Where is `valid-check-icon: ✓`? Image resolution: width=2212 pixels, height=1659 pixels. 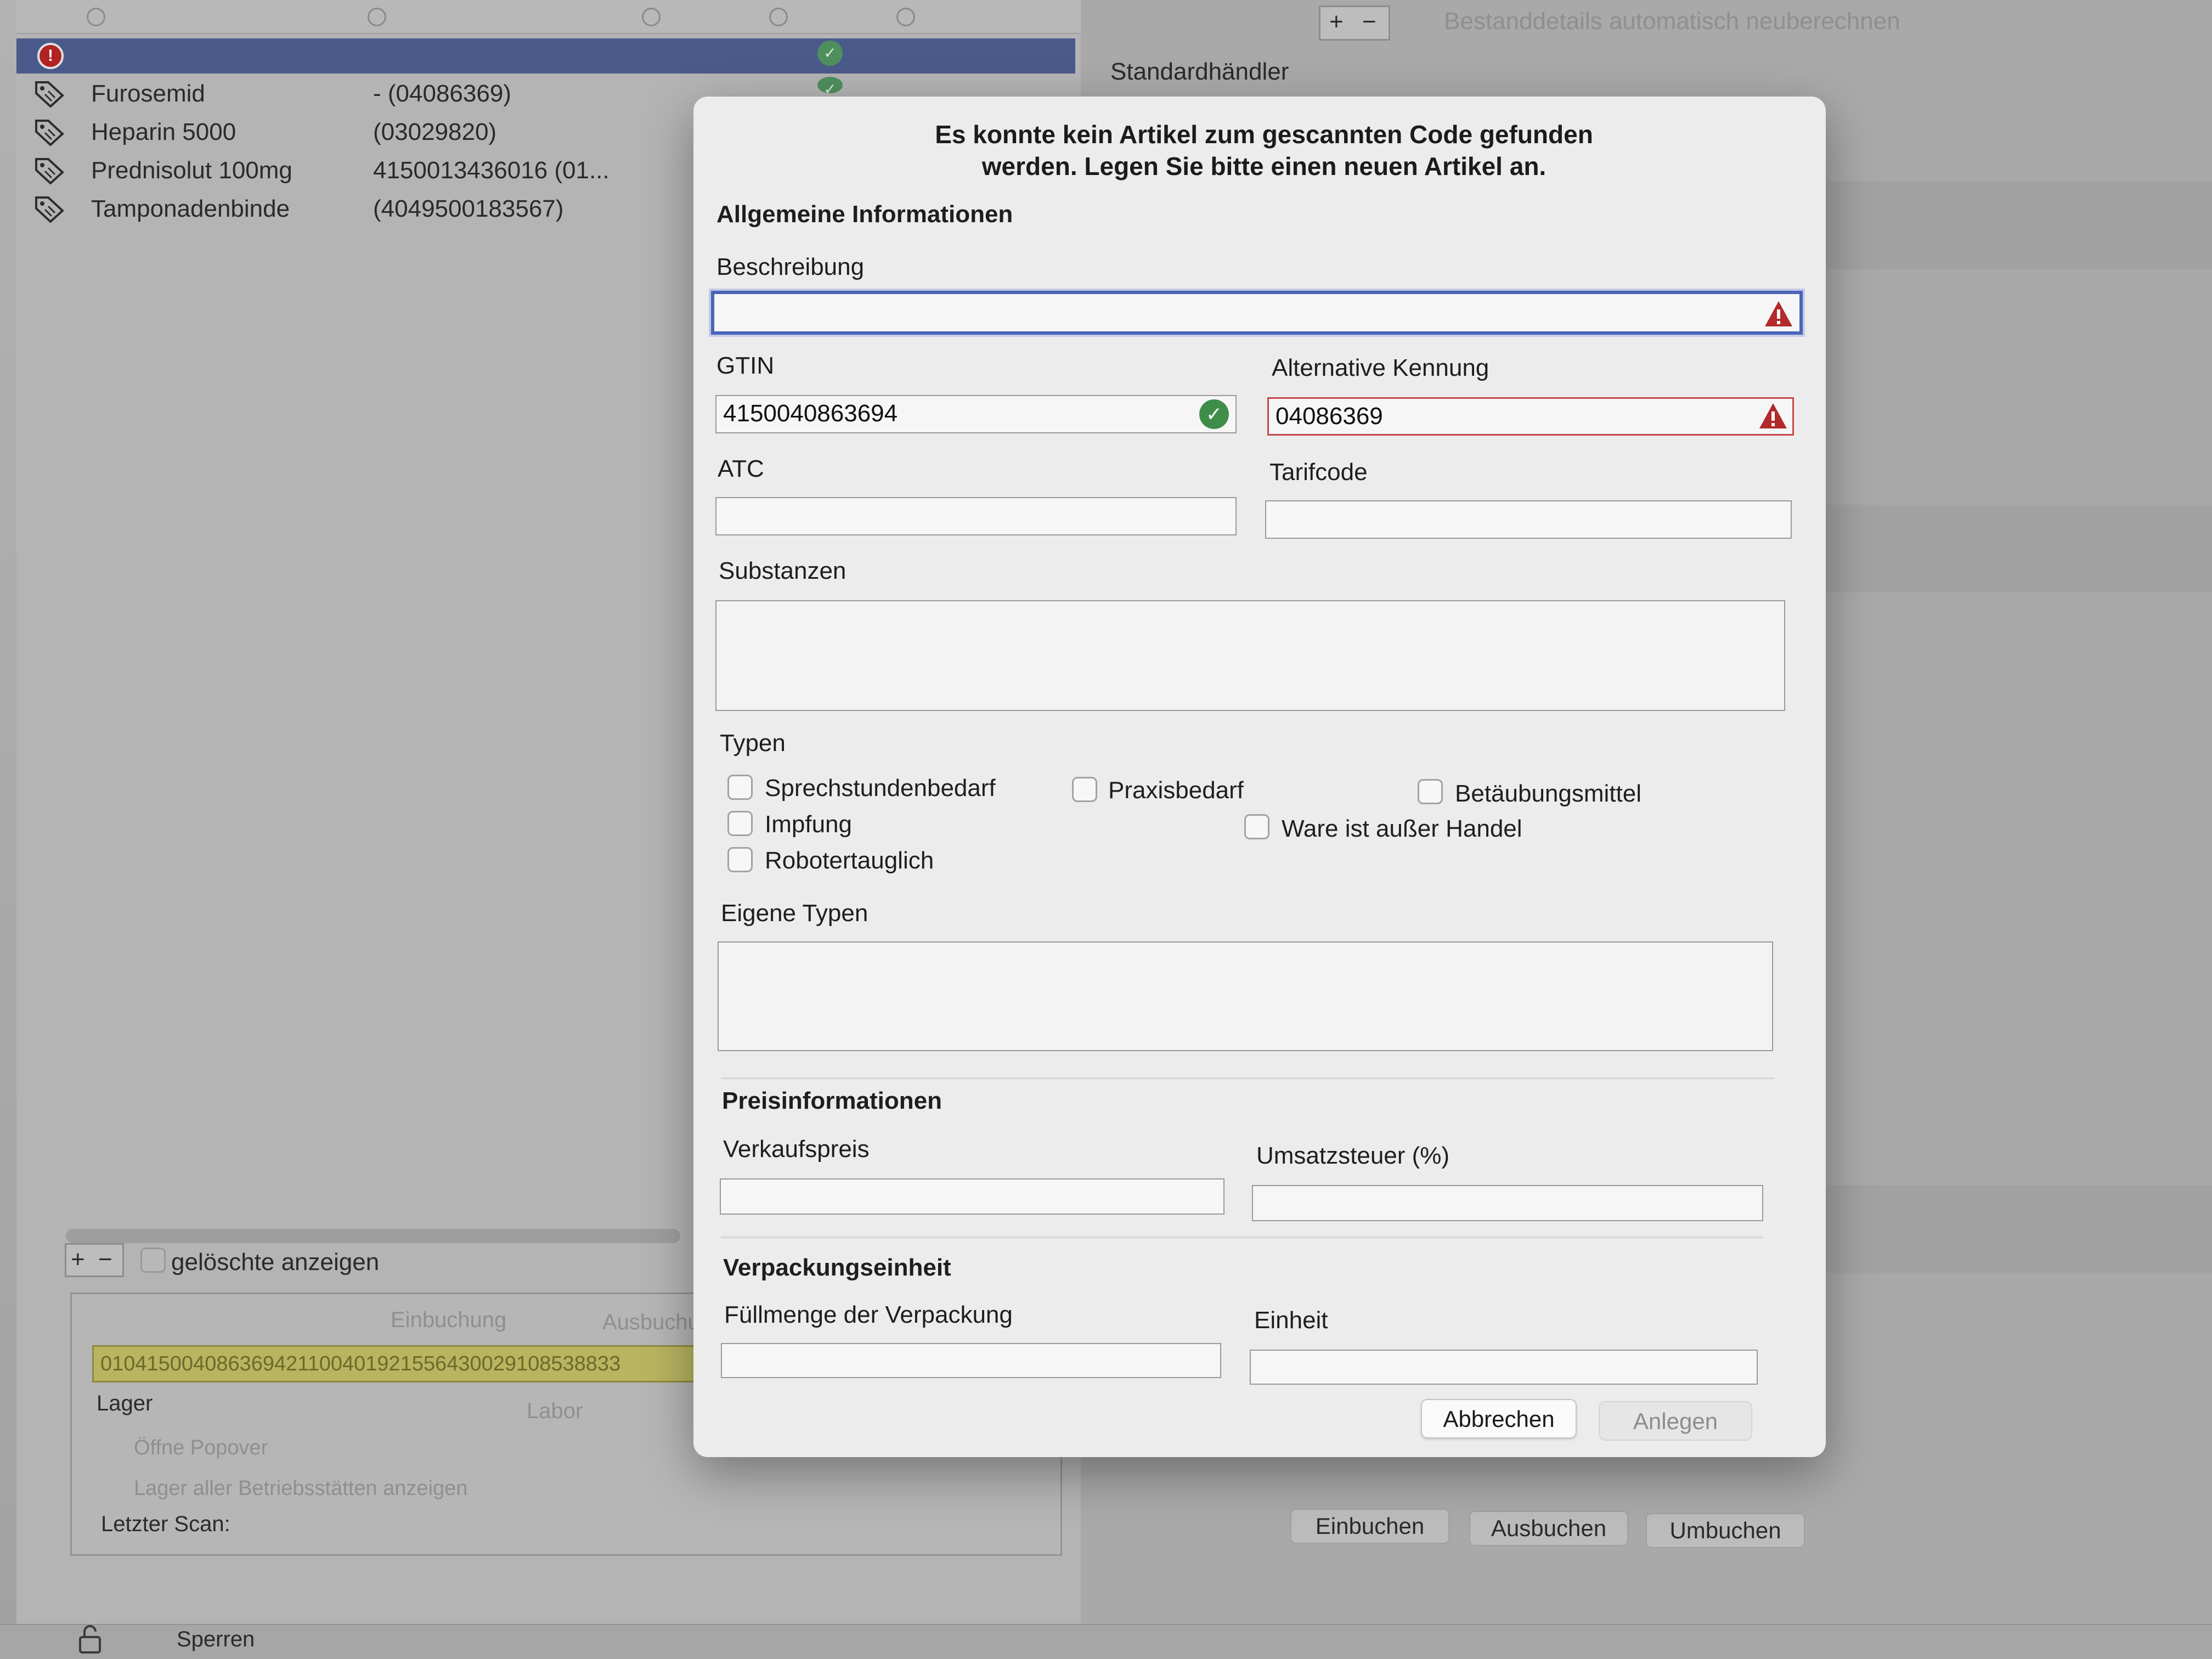
valid-check-icon: ✓ is located at coordinates (1214, 414).